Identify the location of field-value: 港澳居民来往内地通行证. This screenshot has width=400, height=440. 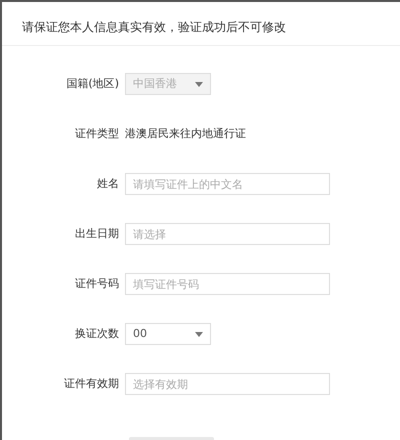
(185, 134).